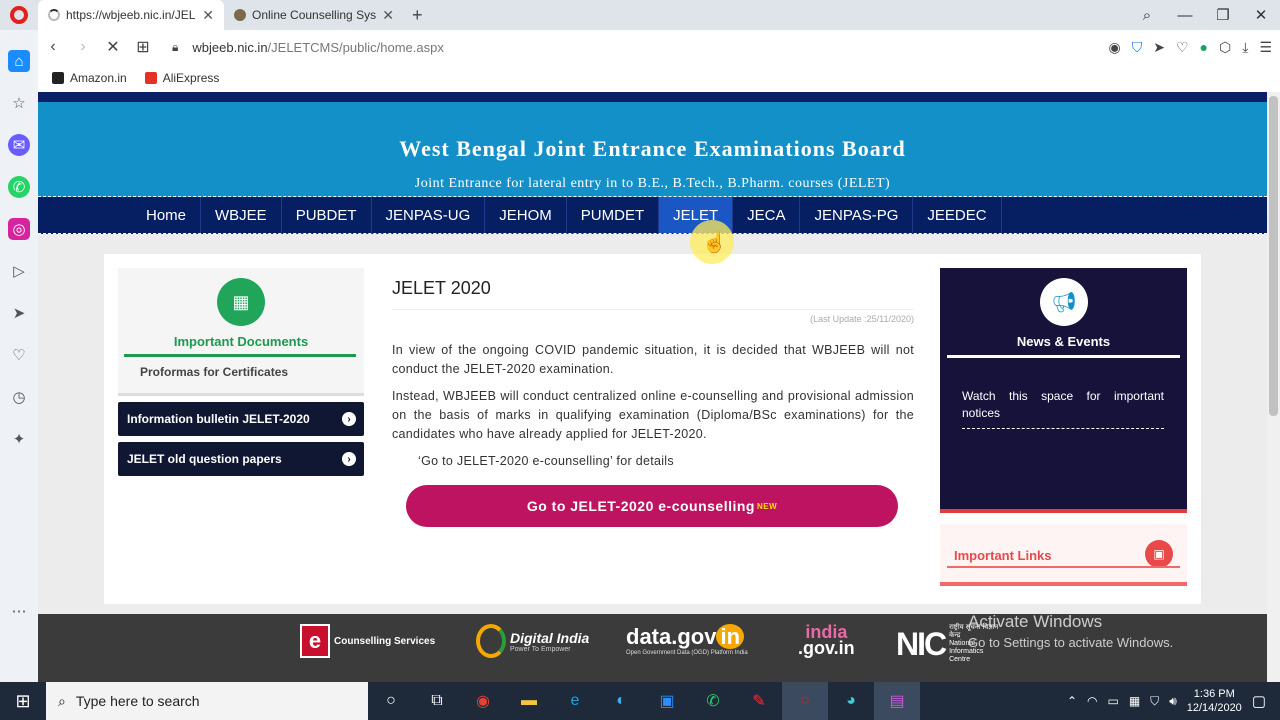 The image size is (1280, 720). I want to click on ecounselling-label: Counselling Services, so click(385, 641).